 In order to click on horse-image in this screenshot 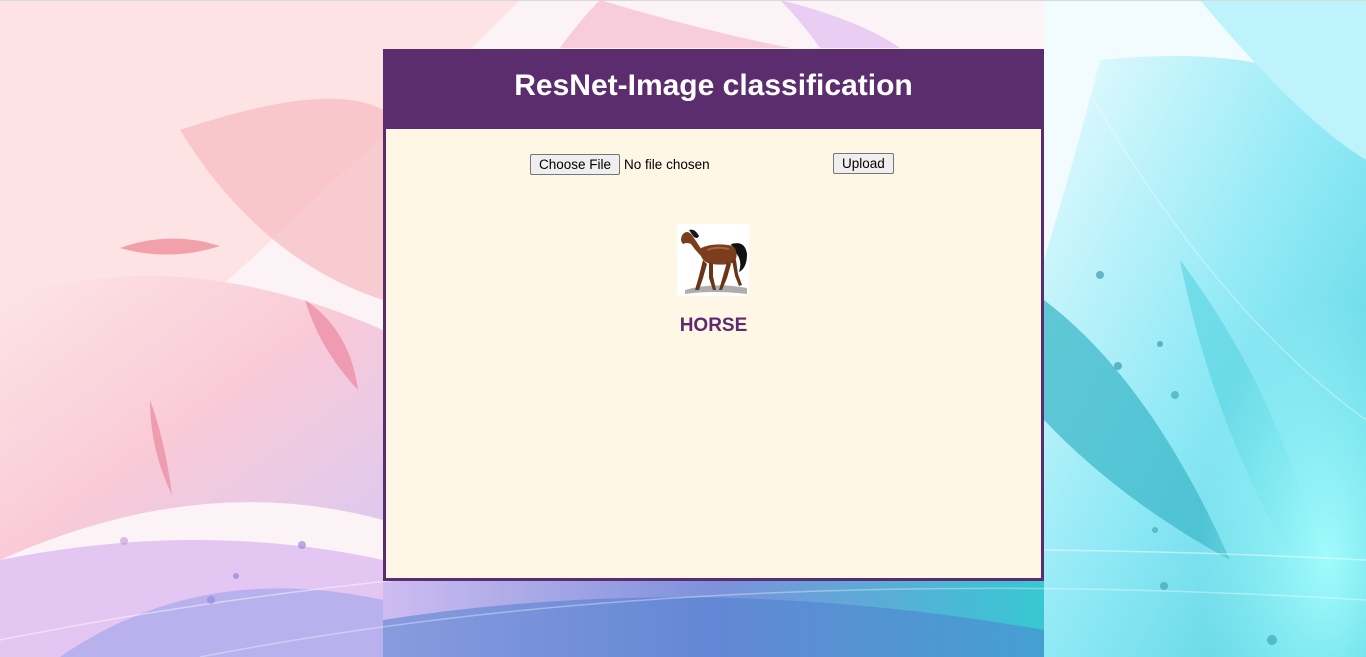, I will do `click(713, 260)`.